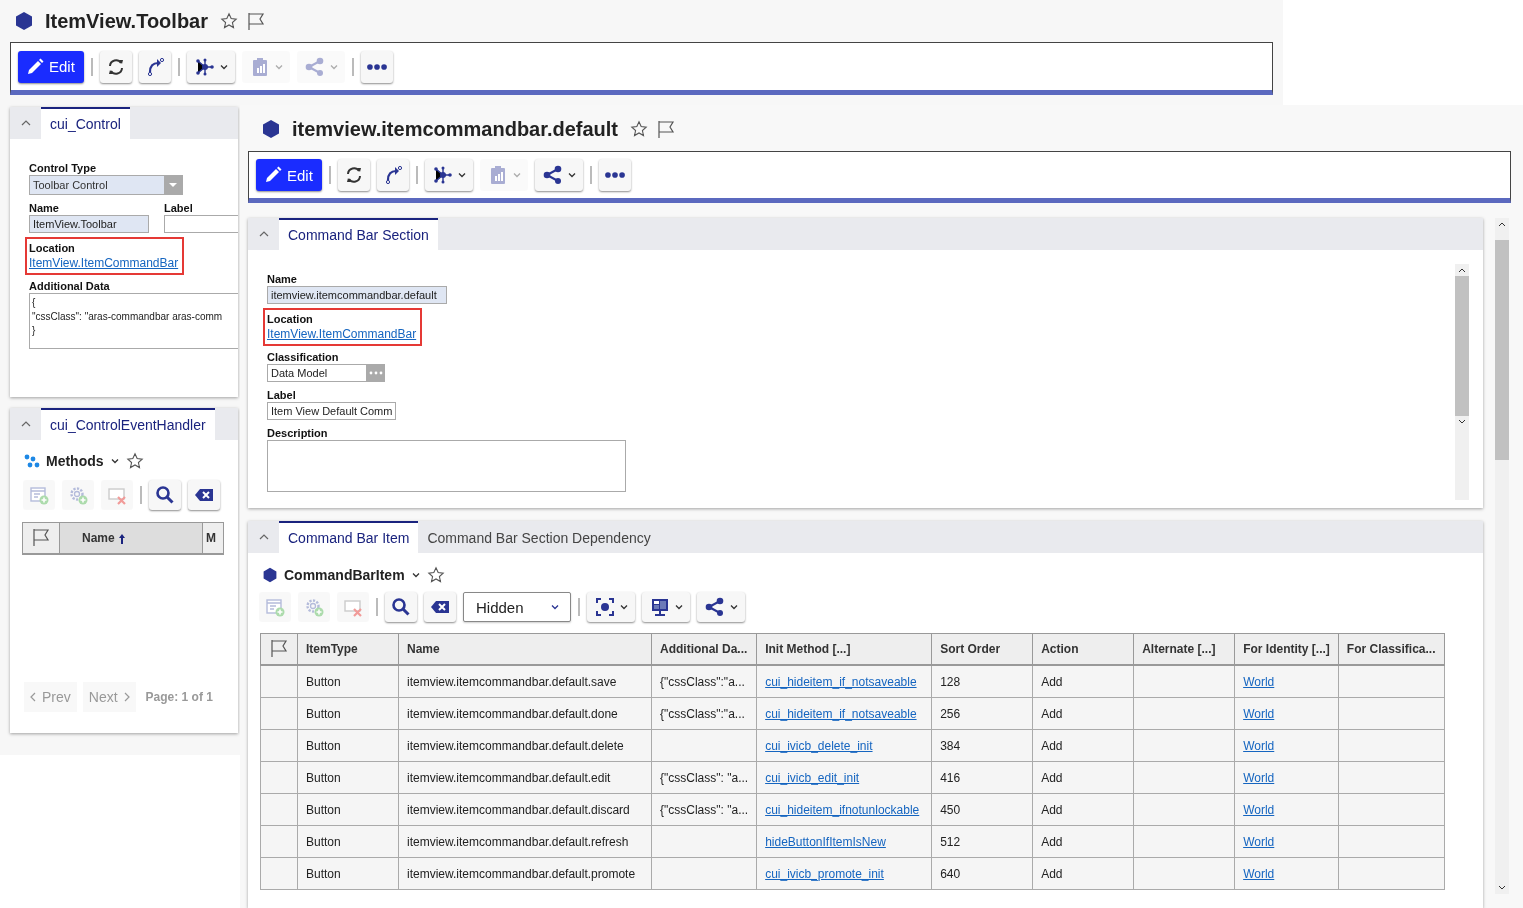 The height and width of the screenshot is (908, 1523). What do you see at coordinates (213, 538) in the screenshot?
I see `column-header: M` at bounding box center [213, 538].